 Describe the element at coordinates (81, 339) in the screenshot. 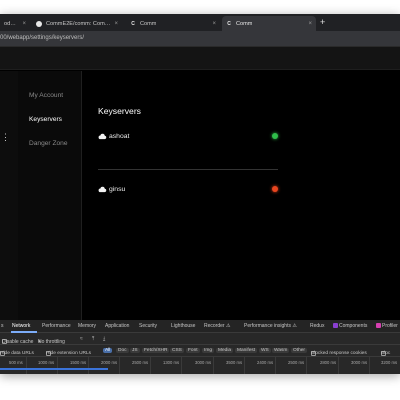

I see `network-conditions-icon: ≈` at that location.